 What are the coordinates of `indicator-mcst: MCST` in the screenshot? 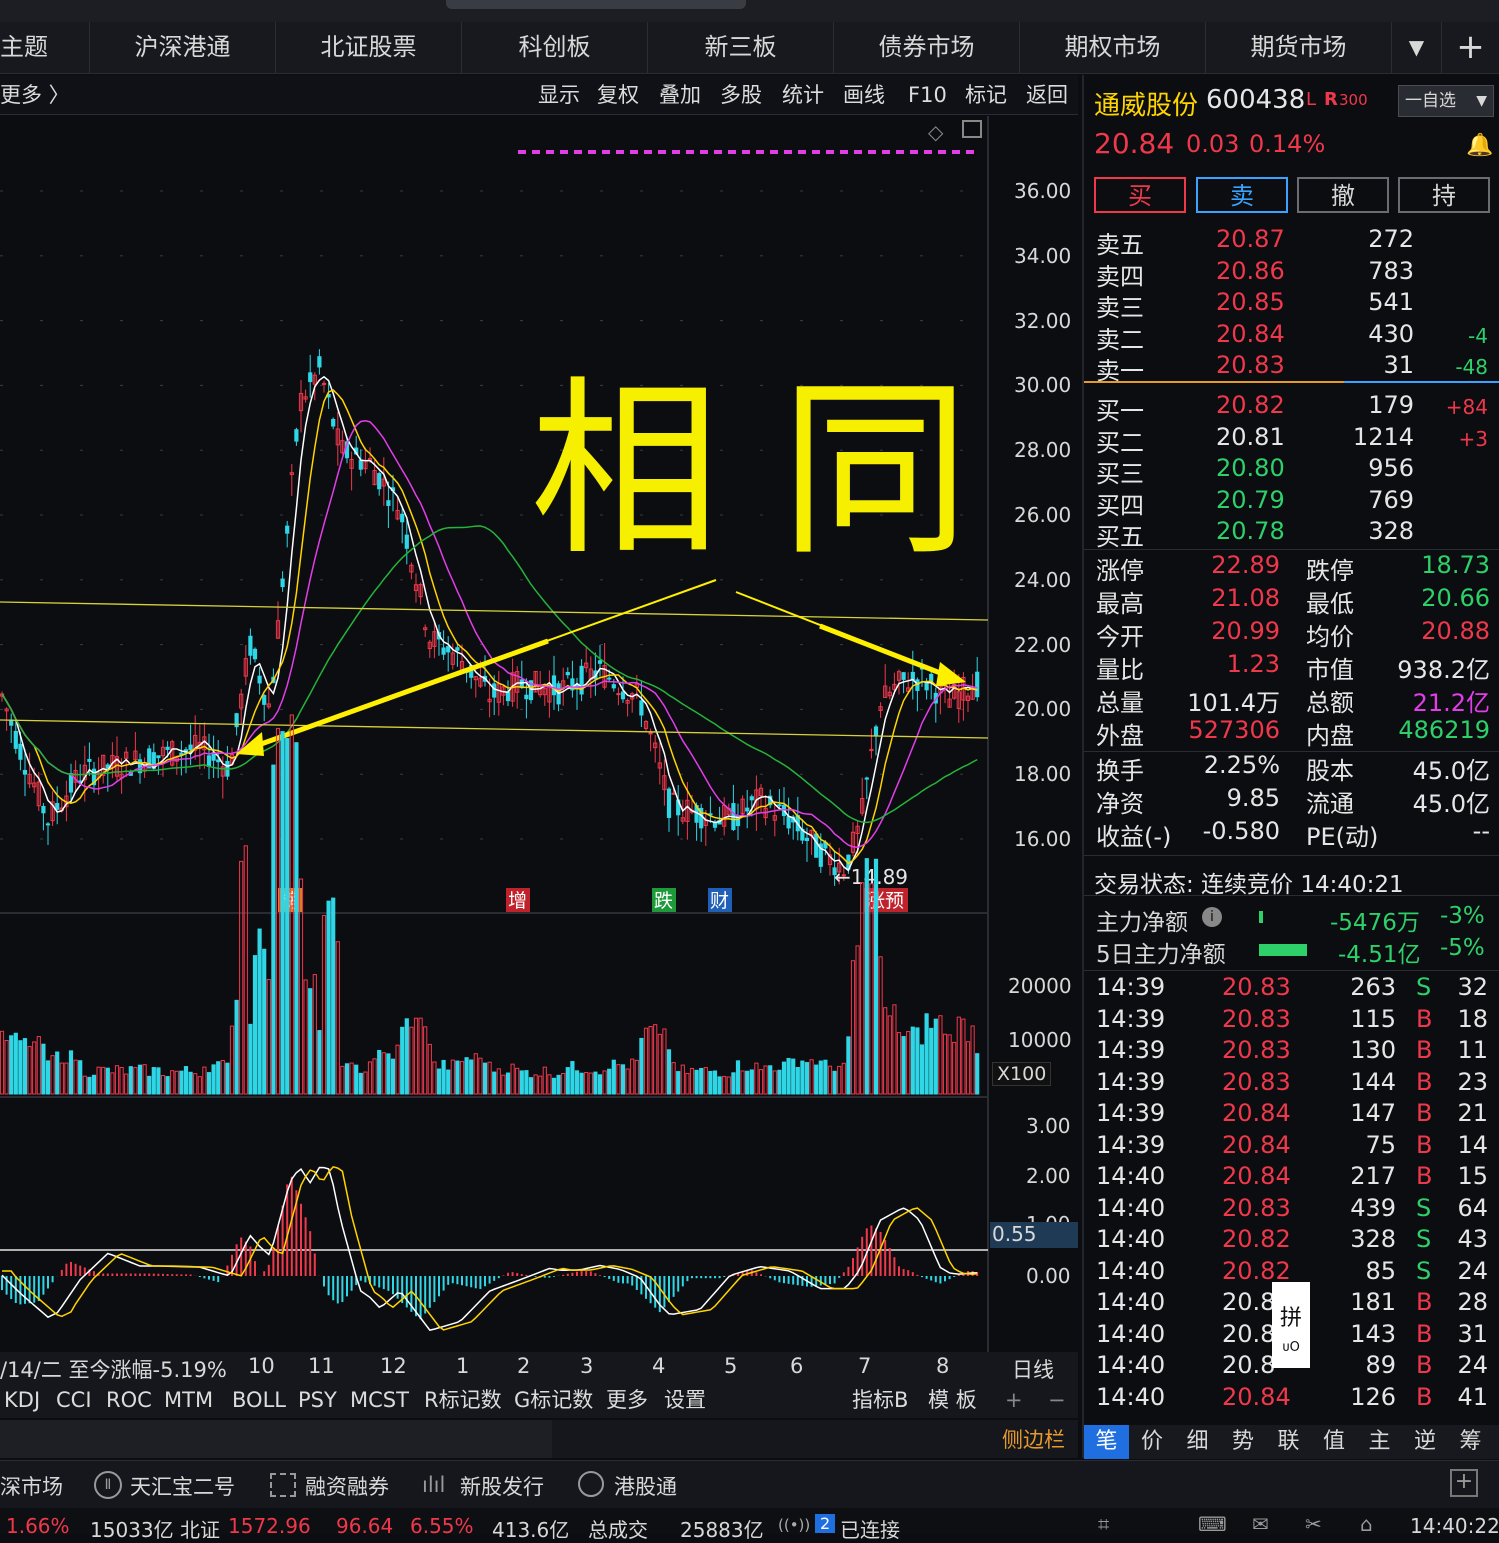 It's located at (379, 1400).